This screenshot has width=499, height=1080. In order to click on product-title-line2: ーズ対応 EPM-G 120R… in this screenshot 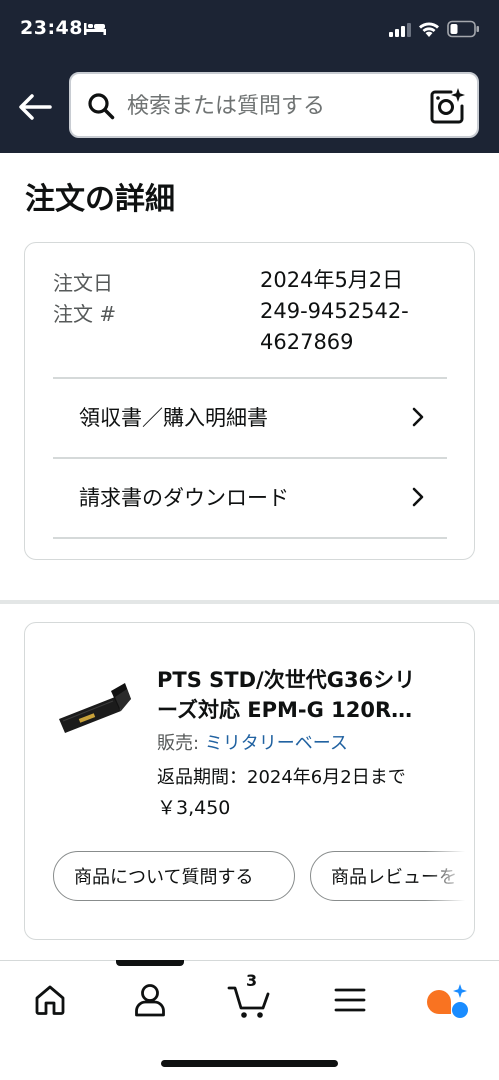, I will do `click(285, 710)`.